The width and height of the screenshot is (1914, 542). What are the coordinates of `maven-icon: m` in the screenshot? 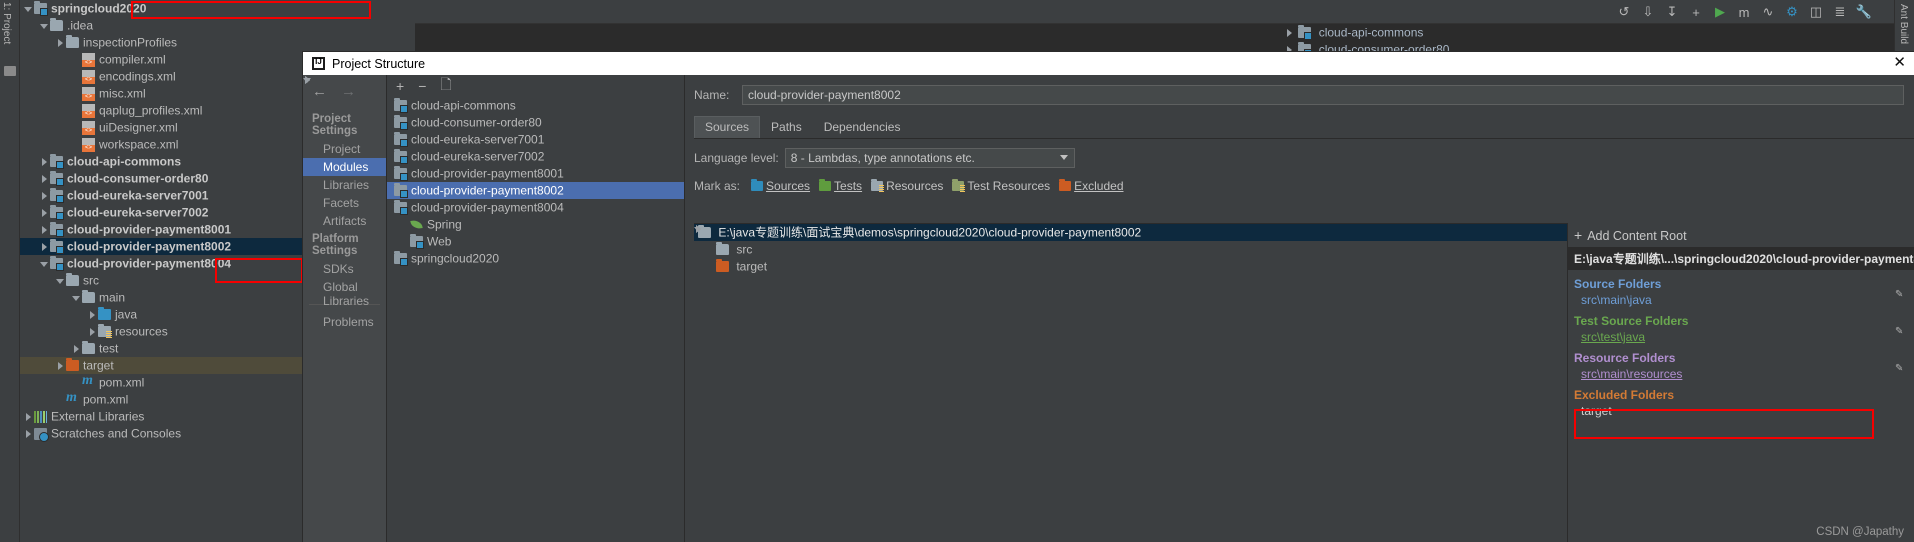 It's located at (1744, 12).